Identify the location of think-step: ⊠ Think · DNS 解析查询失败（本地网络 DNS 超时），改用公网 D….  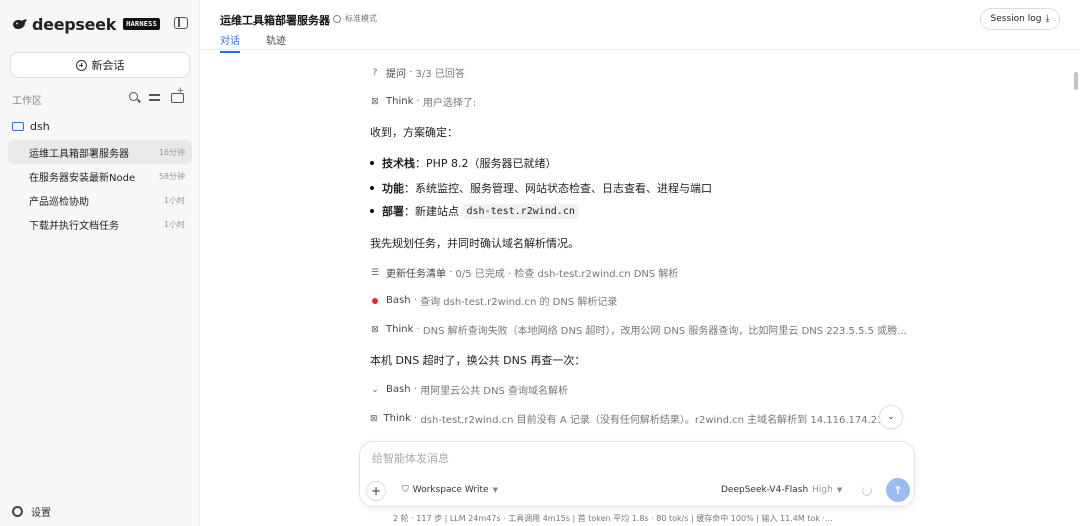
(640, 329).